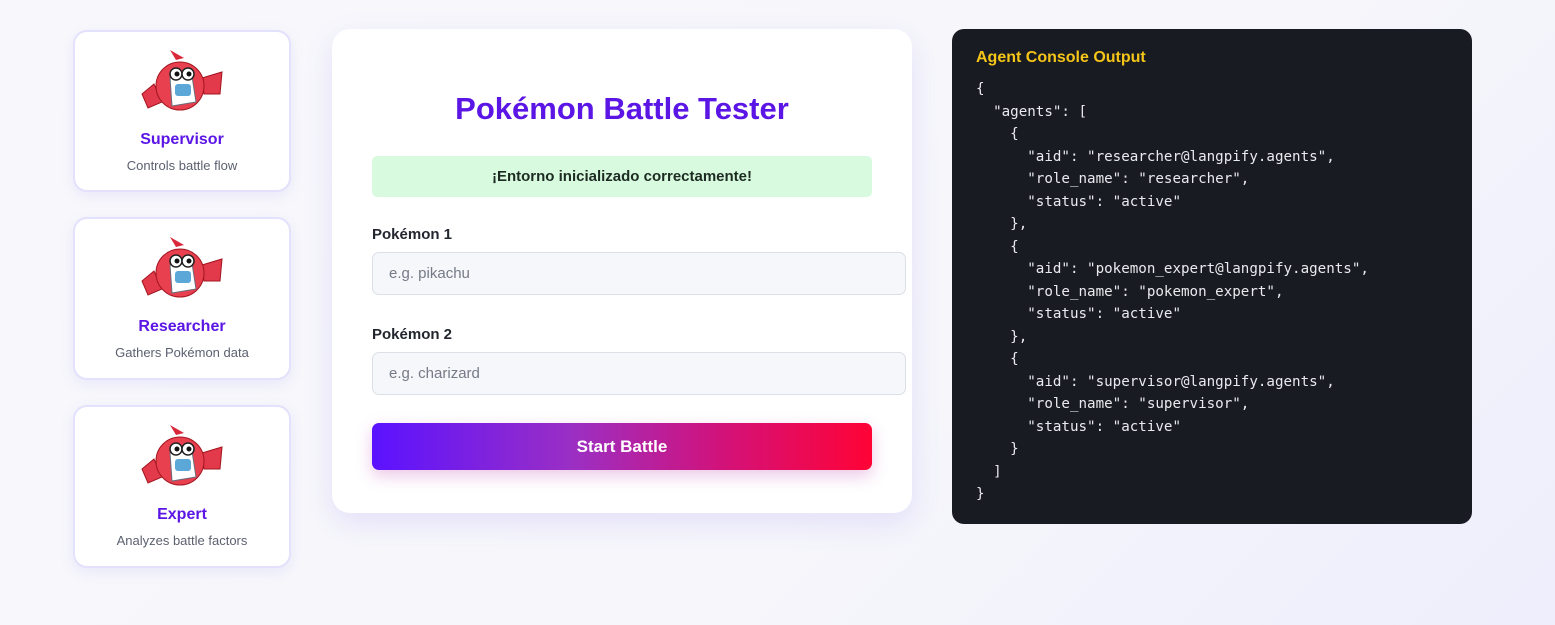 This screenshot has height=625, width=1555. What do you see at coordinates (1061, 57) in the screenshot?
I see `console-title: Agent Console Output` at bounding box center [1061, 57].